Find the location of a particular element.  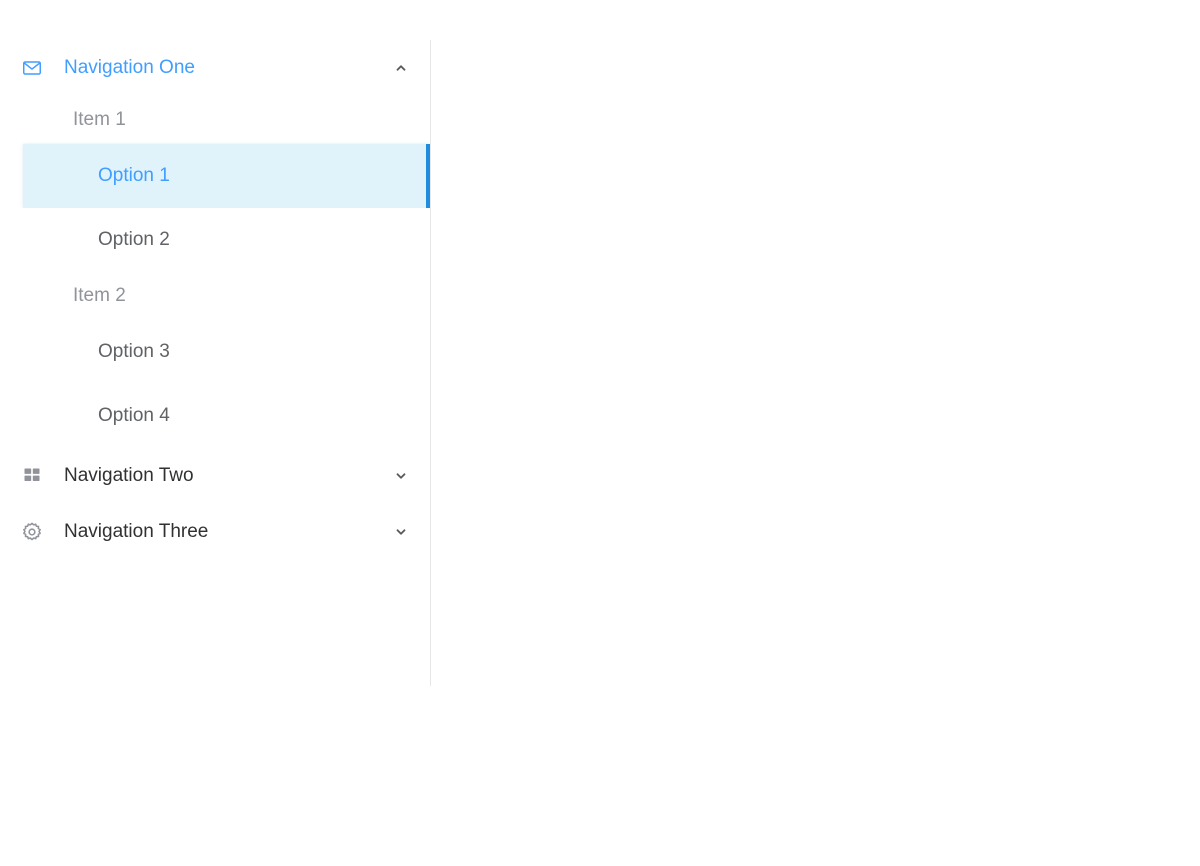

submenu-title-navigation-two: Navigation Two is located at coordinates (215, 476).